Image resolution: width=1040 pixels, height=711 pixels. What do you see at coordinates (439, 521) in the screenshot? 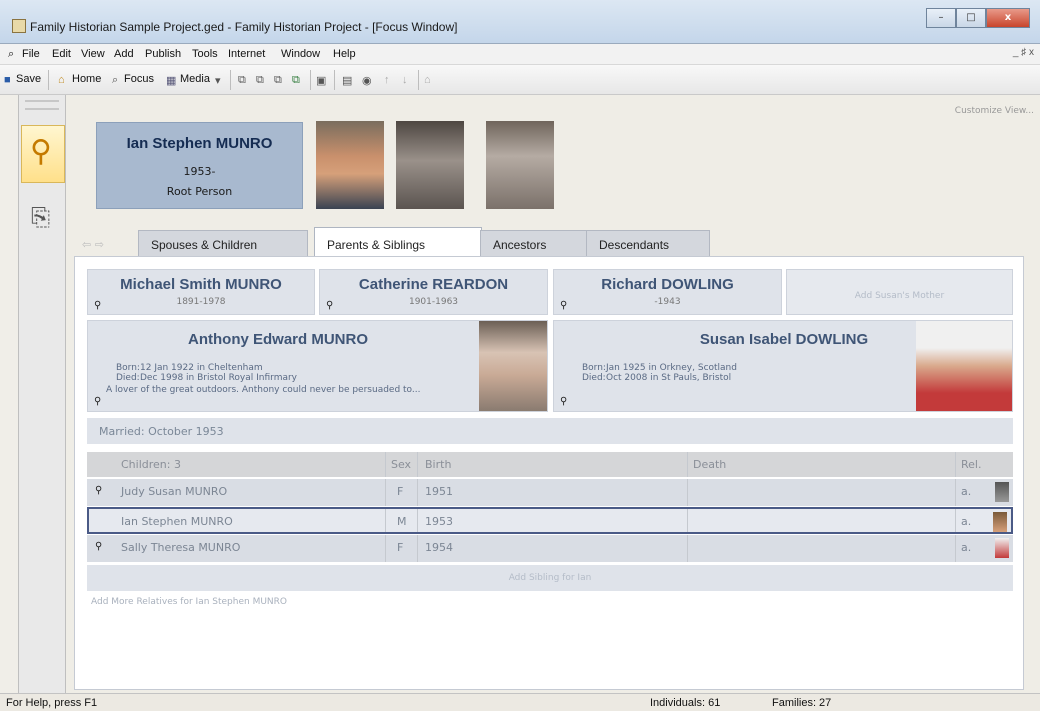
I see `child-birth: 1953` at bounding box center [439, 521].